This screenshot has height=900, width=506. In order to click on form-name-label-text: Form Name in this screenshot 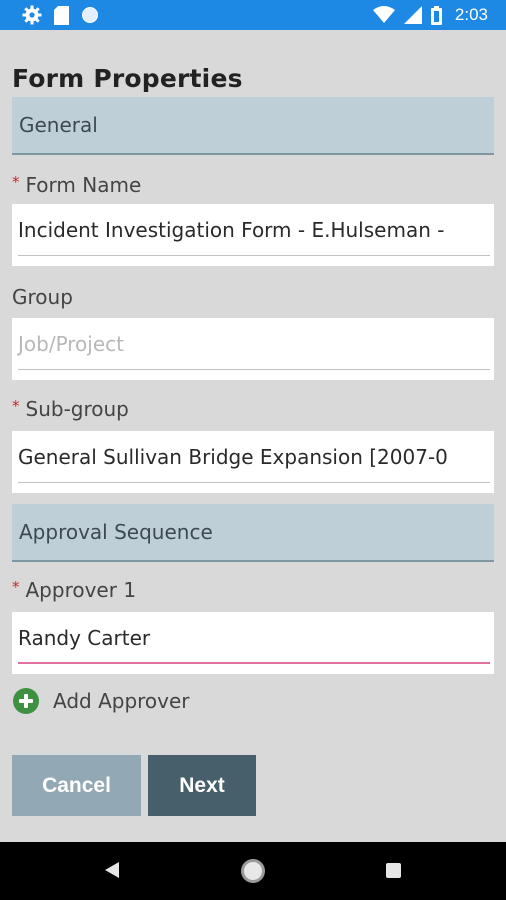, I will do `click(83, 185)`.